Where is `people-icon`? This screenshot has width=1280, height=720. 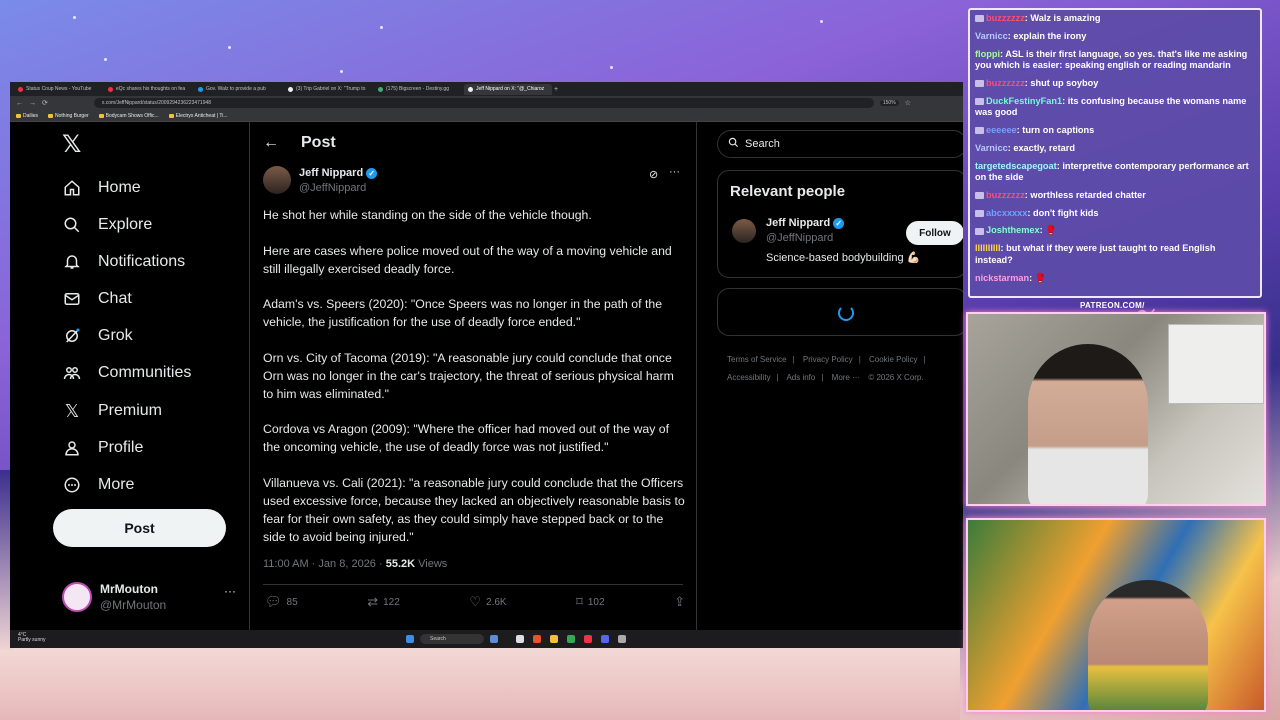 people-icon is located at coordinates (72, 373).